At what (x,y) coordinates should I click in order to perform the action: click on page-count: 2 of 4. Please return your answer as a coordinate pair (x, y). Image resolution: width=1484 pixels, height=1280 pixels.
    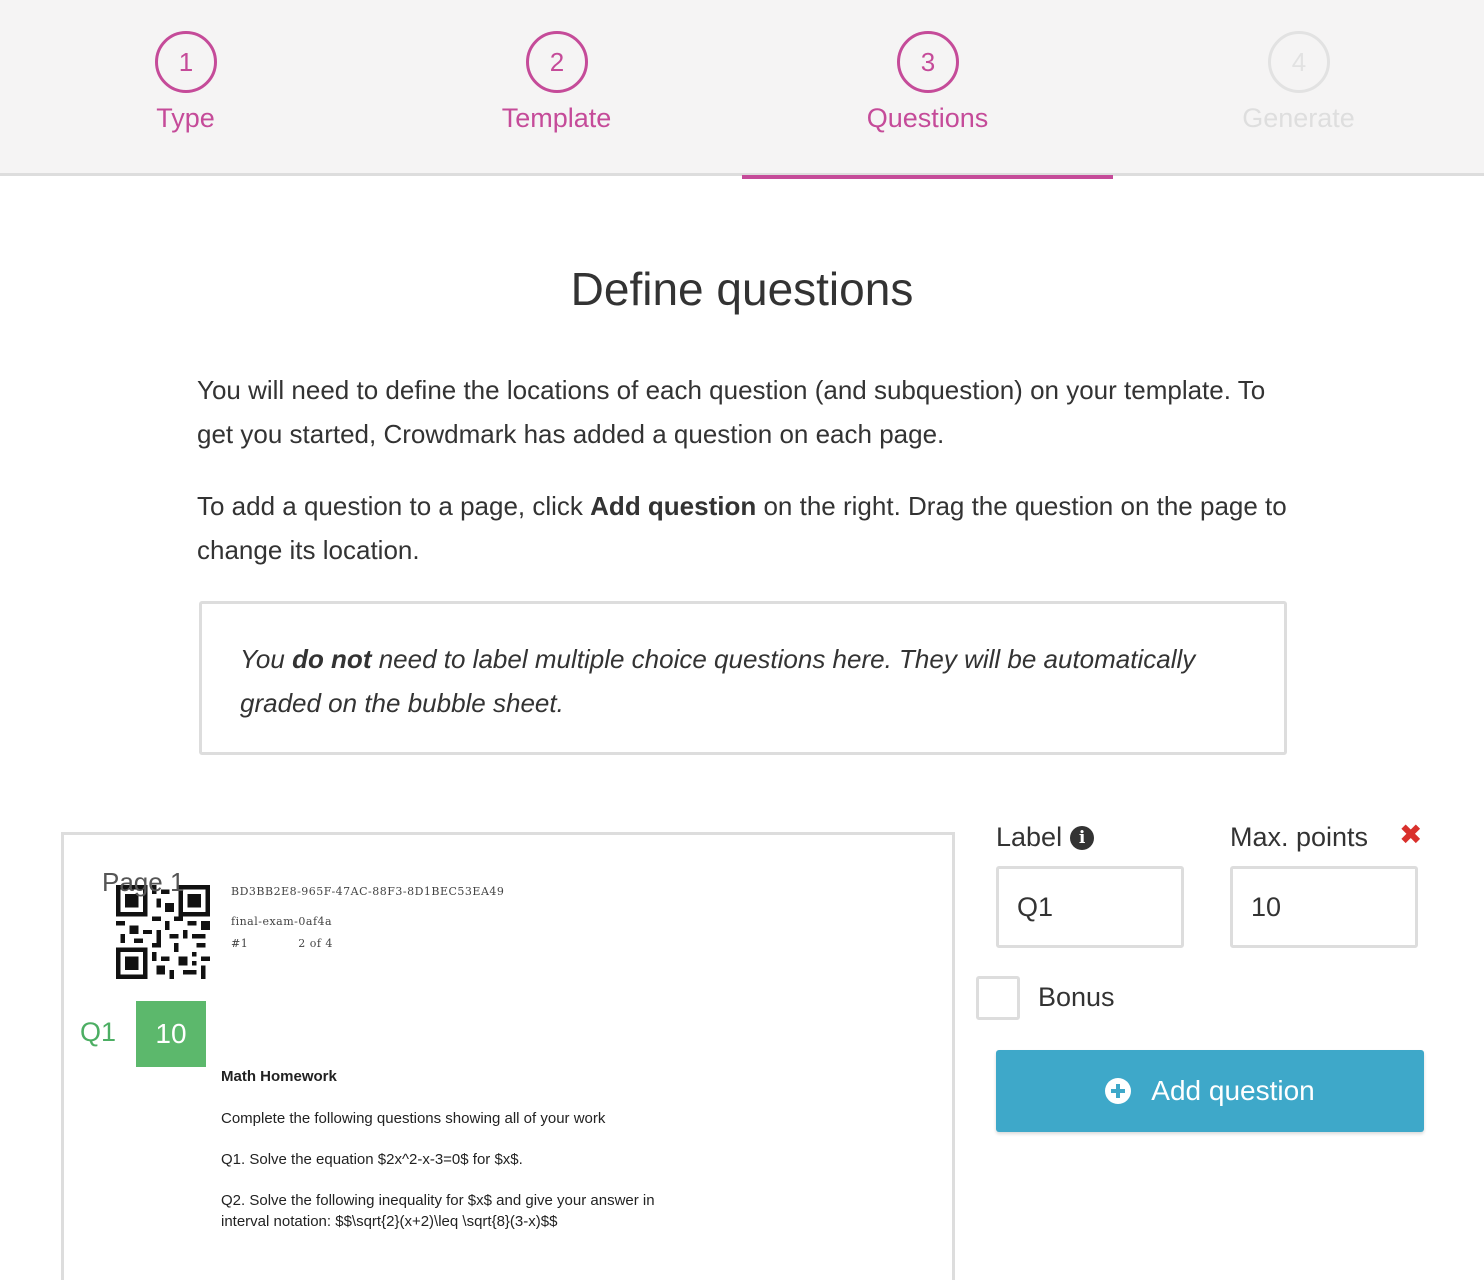
    Looking at the image, I should click on (315, 943).